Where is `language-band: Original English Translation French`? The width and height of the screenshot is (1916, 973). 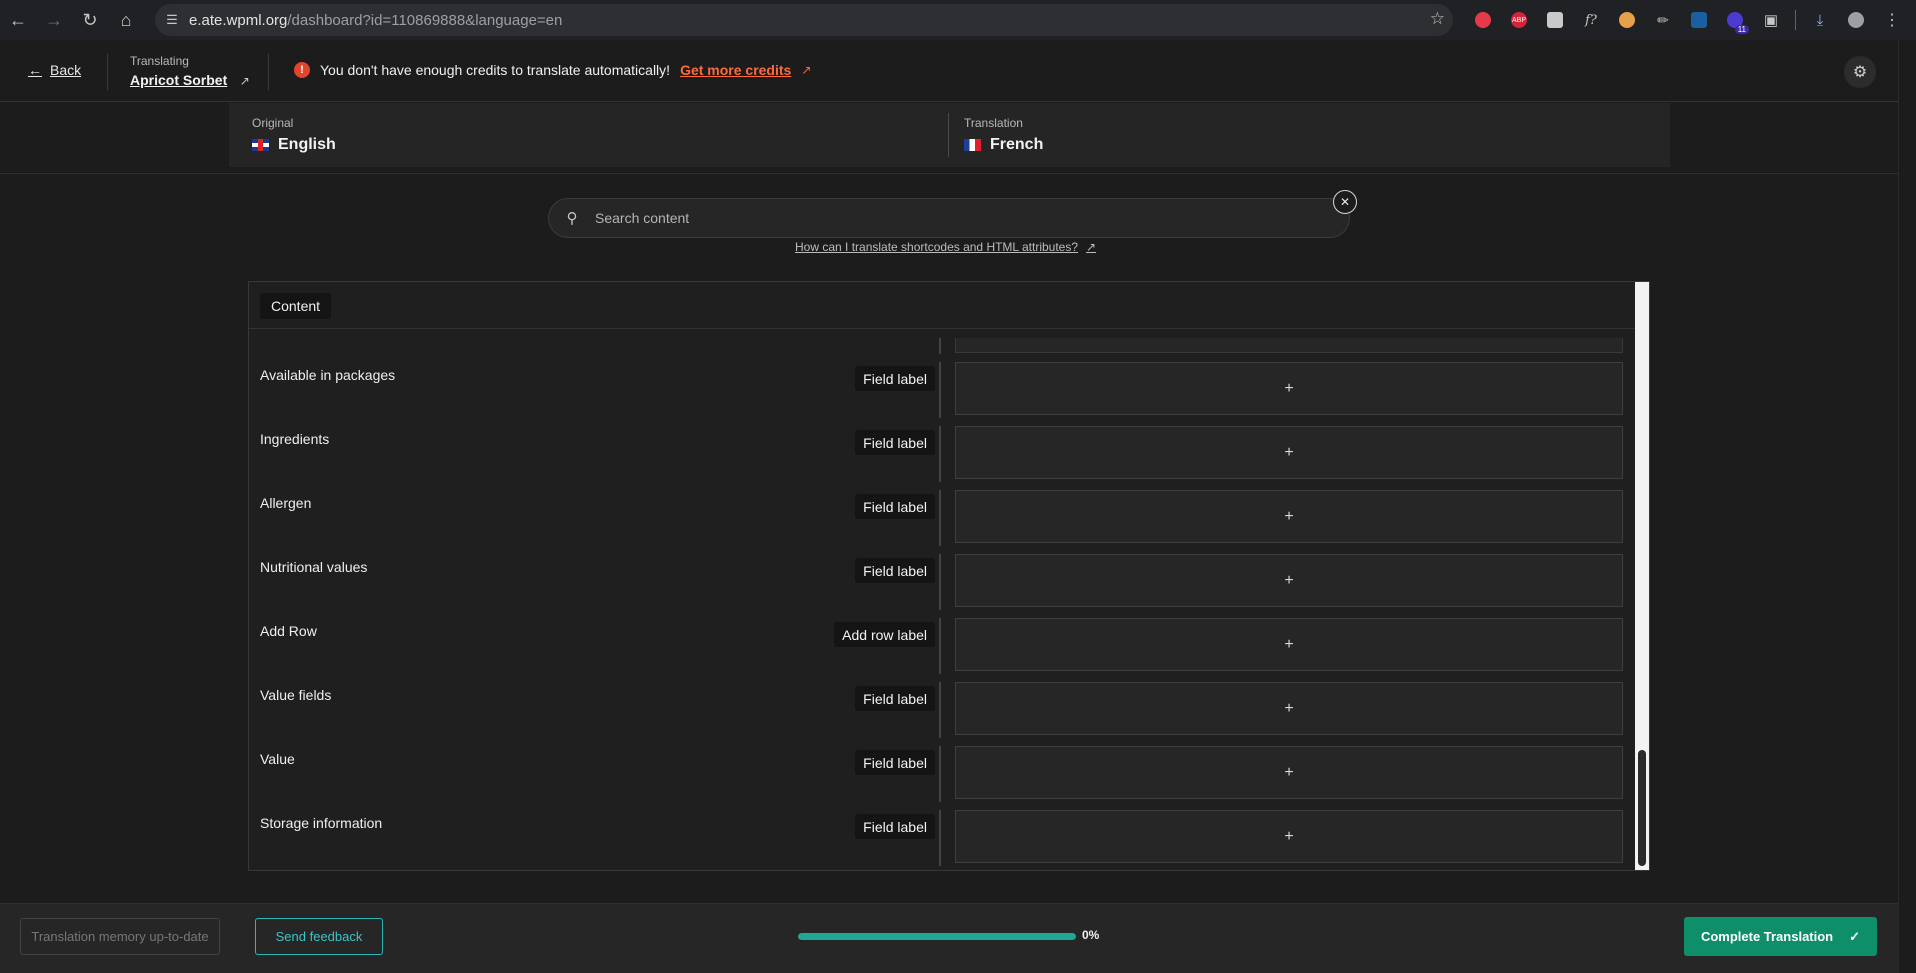 language-band: Original English Translation French is located at coordinates (949, 138).